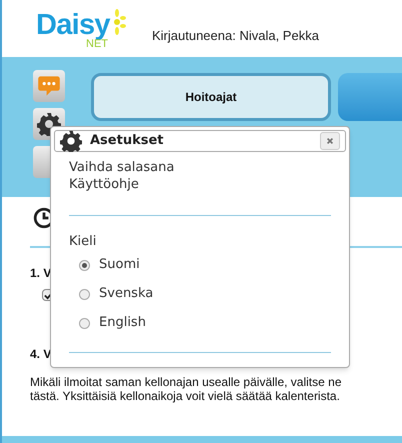 The height and width of the screenshot is (443, 402). Describe the element at coordinates (205, 323) in the screenshot. I see `language-radio: English` at that location.